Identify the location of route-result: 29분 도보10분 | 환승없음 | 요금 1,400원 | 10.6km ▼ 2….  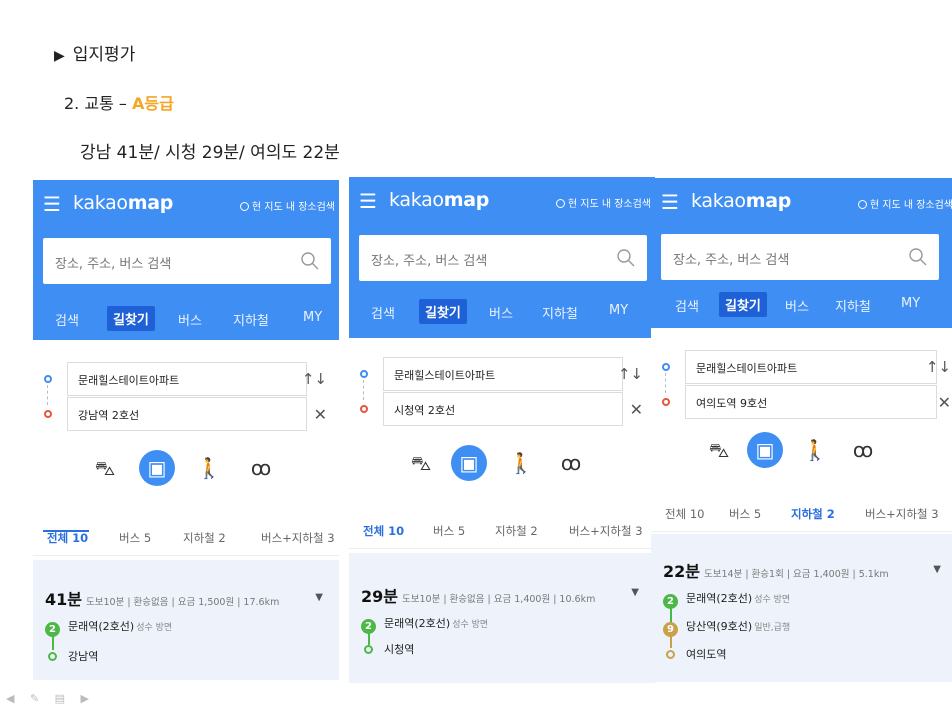
(502, 618).